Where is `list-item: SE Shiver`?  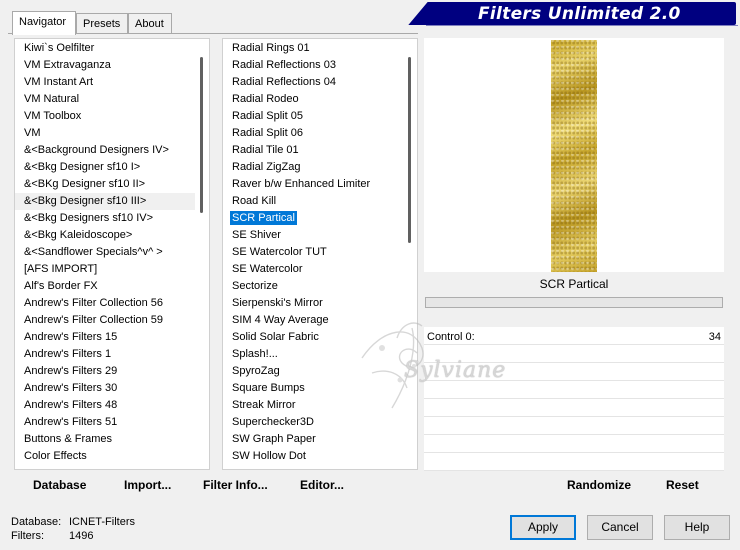 list-item: SE Shiver is located at coordinates (313, 235).